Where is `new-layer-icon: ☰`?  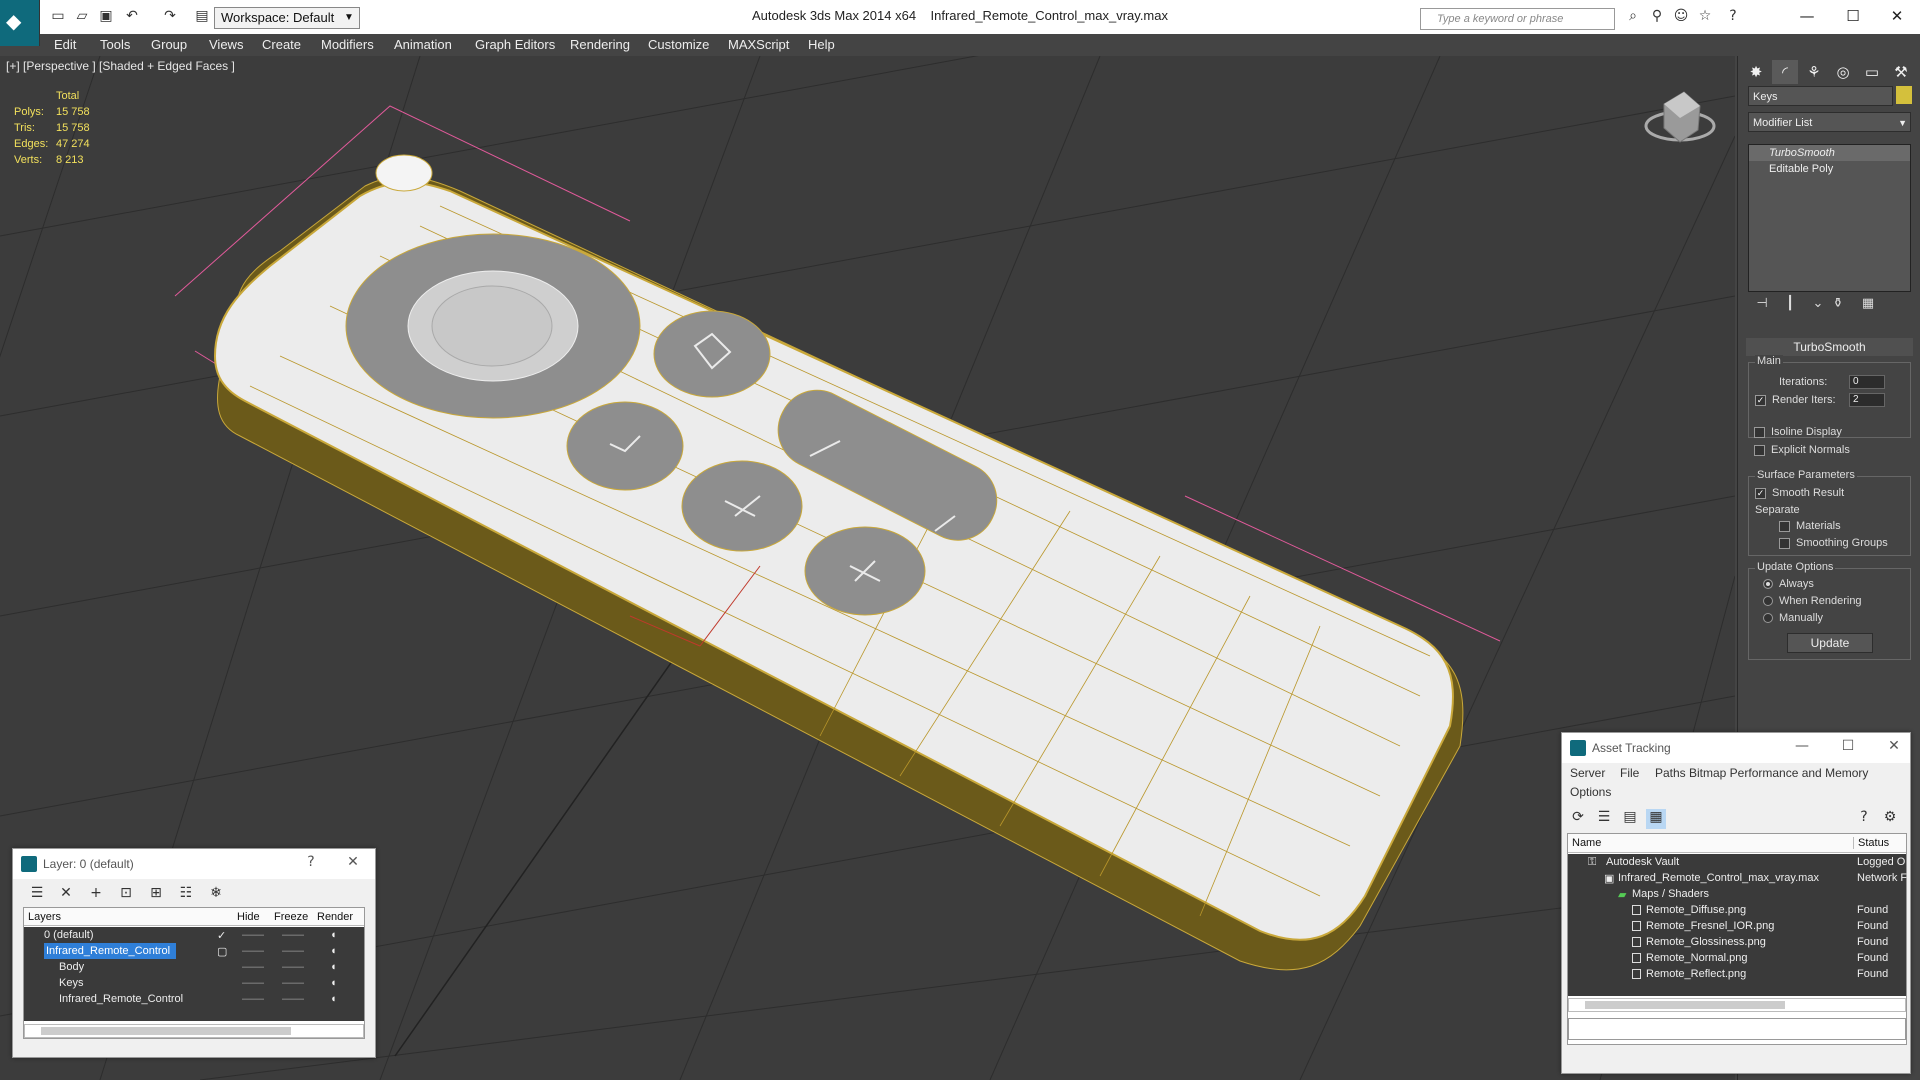 new-layer-icon: ☰ is located at coordinates (37, 895).